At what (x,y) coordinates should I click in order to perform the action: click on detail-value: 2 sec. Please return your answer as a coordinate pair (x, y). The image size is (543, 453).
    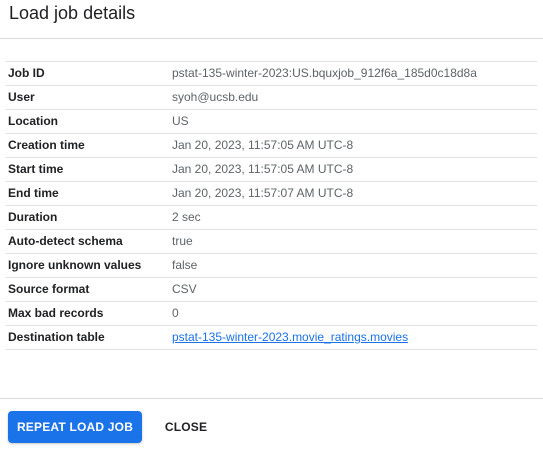
    Looking at the image, I should click on (186, 217).